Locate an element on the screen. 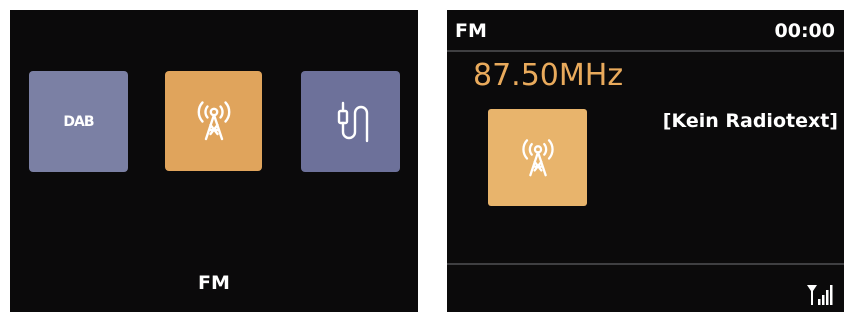  fm-source-tile is located at coordinates (213, 121).